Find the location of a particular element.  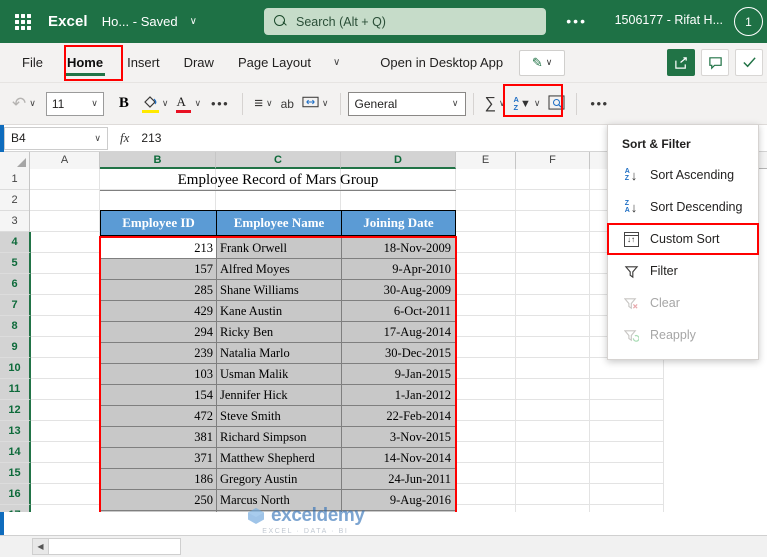

grid-cell-A16 is located at coordinates (65, 494).